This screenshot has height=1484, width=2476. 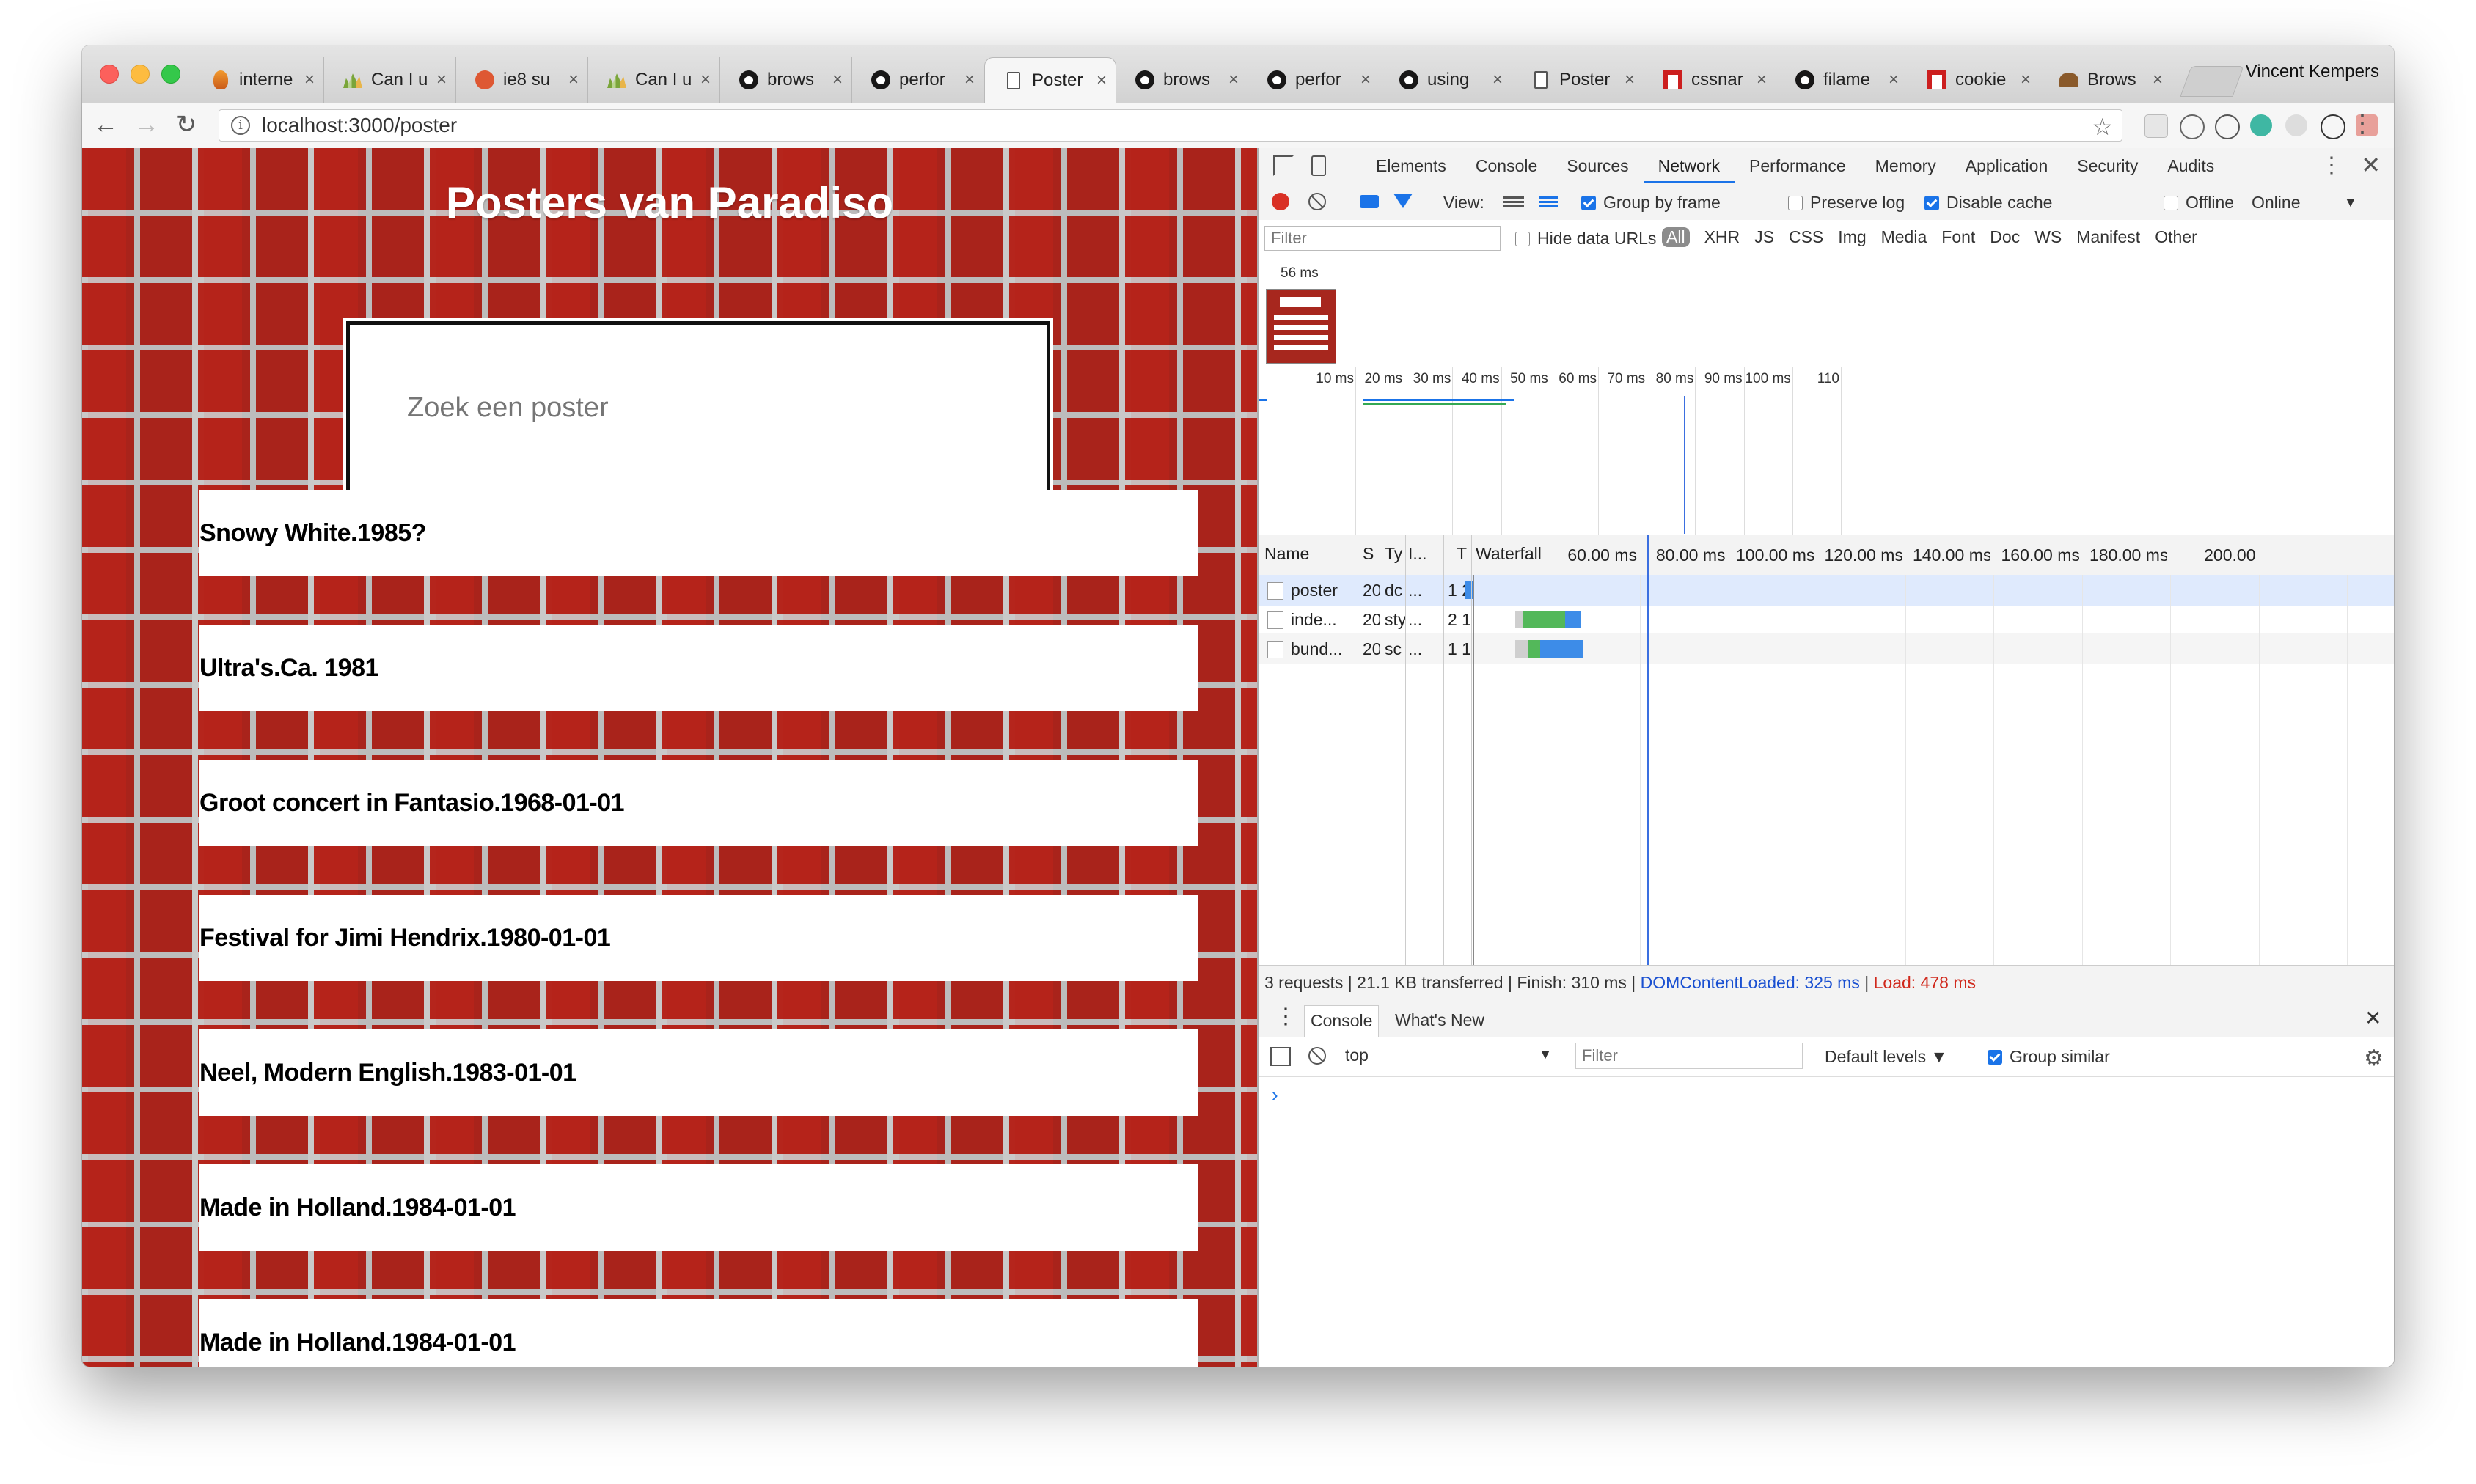 What do you see at coordinates (2049, 1057) in the screenshot?
I see `group-similar-toggle: Group similar` at bounding box center [2049, 1057].